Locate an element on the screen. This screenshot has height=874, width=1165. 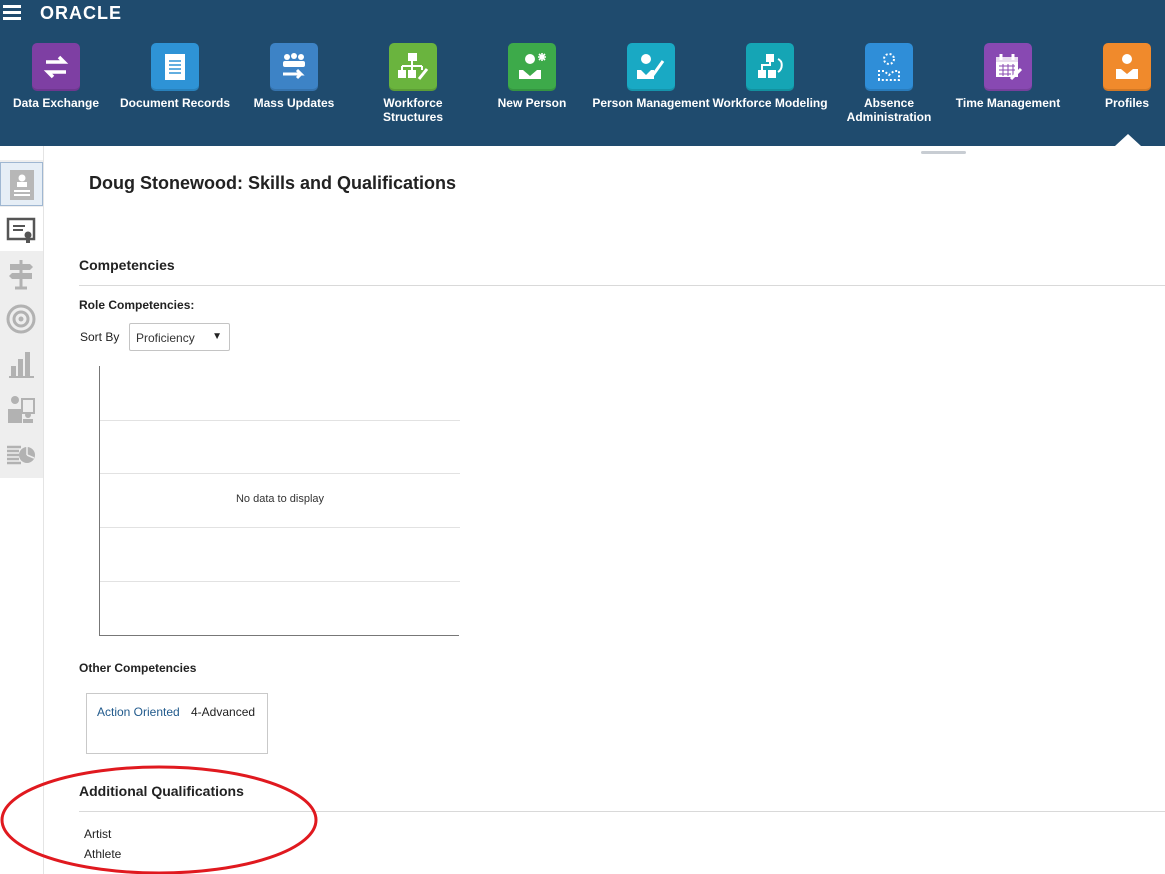
nav-profiles: Profiles is located at coordinates (1116, 76).